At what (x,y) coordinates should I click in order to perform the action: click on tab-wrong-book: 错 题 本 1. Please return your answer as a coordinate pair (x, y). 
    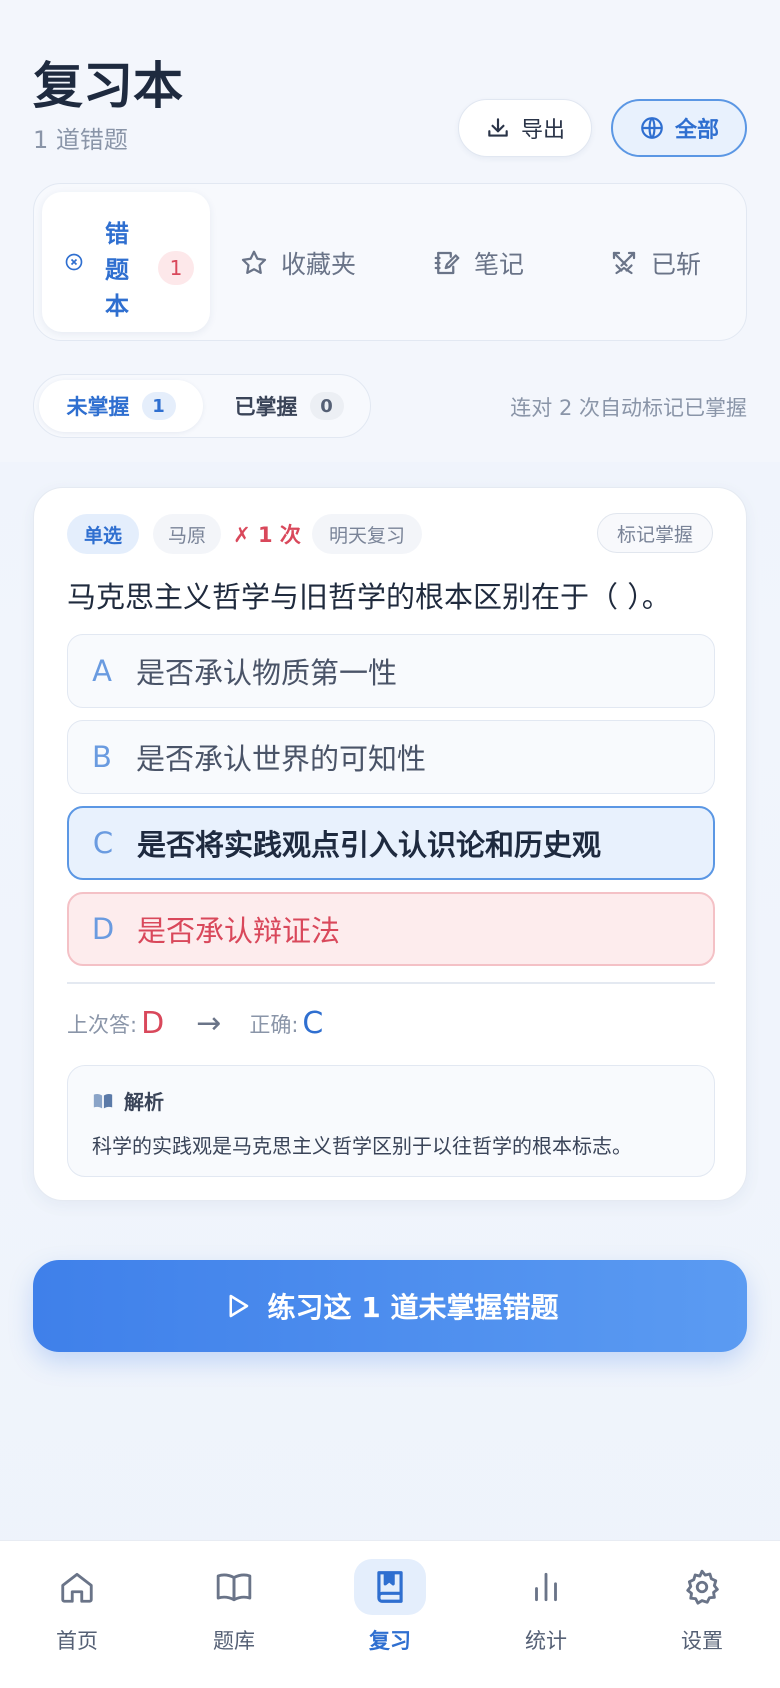
    Looking at the image, I should click on (126, 262).